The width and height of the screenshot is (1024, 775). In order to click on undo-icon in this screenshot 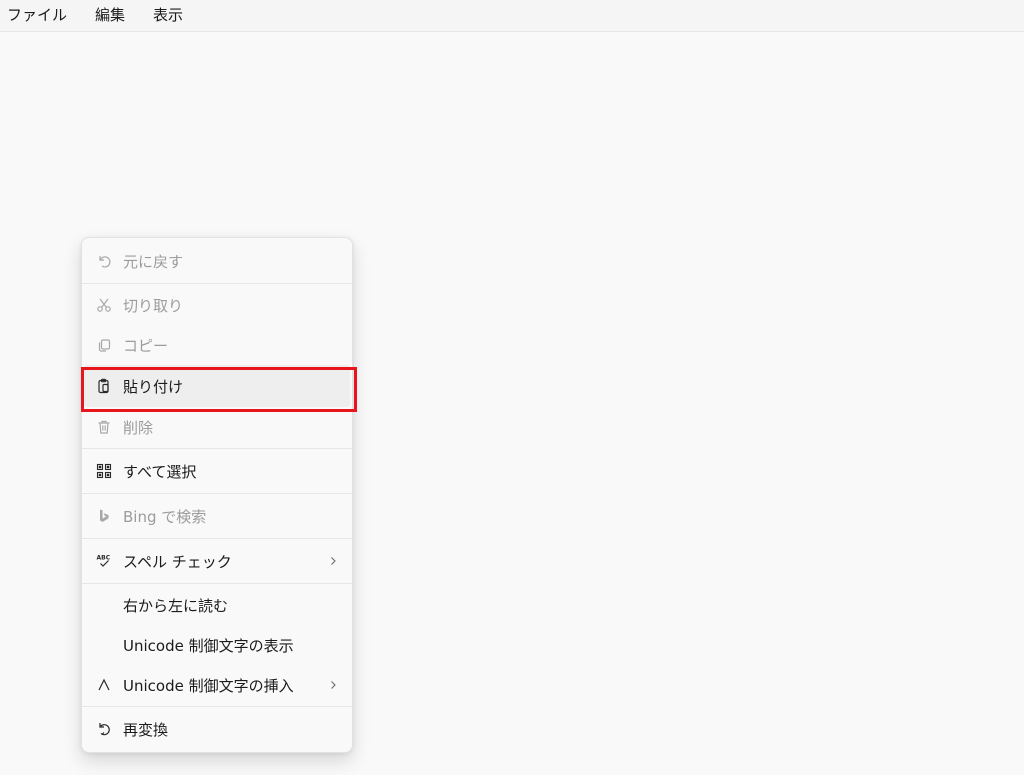, I will do `click(104, 261)`.